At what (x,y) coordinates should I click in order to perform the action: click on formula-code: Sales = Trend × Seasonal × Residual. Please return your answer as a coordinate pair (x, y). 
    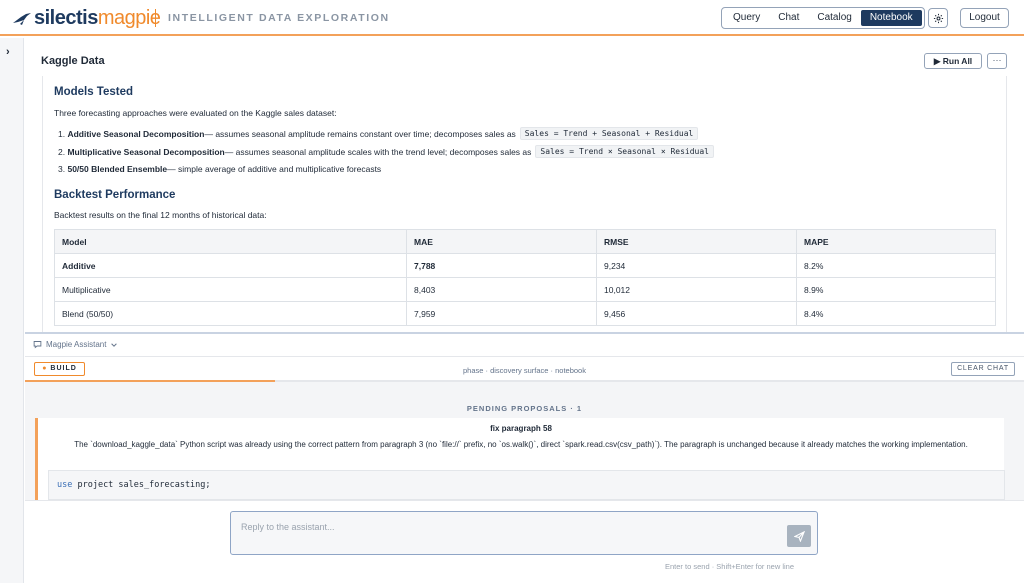
    Looking at the image, I should click on (624, 151).